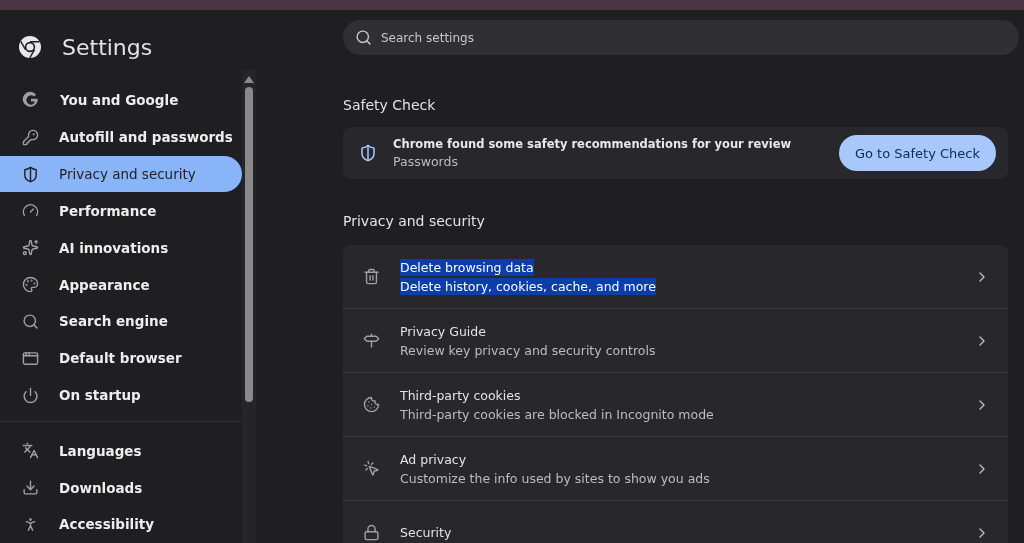  What do you see at coordinates (675, 522) in the screenshot?
I see `settings-row: Security` at bounding box center [675, 522].